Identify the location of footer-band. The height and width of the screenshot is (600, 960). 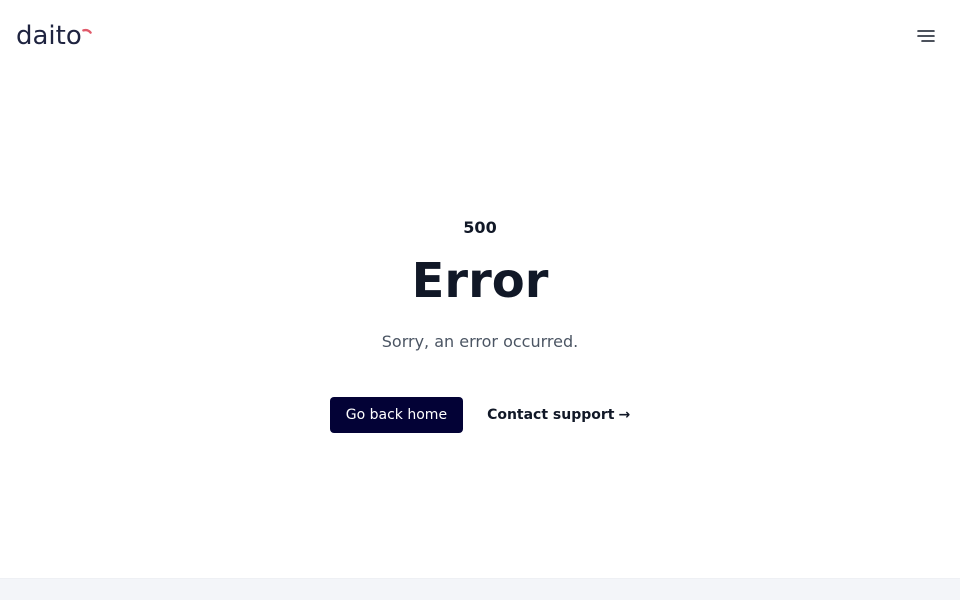
(480, 589).